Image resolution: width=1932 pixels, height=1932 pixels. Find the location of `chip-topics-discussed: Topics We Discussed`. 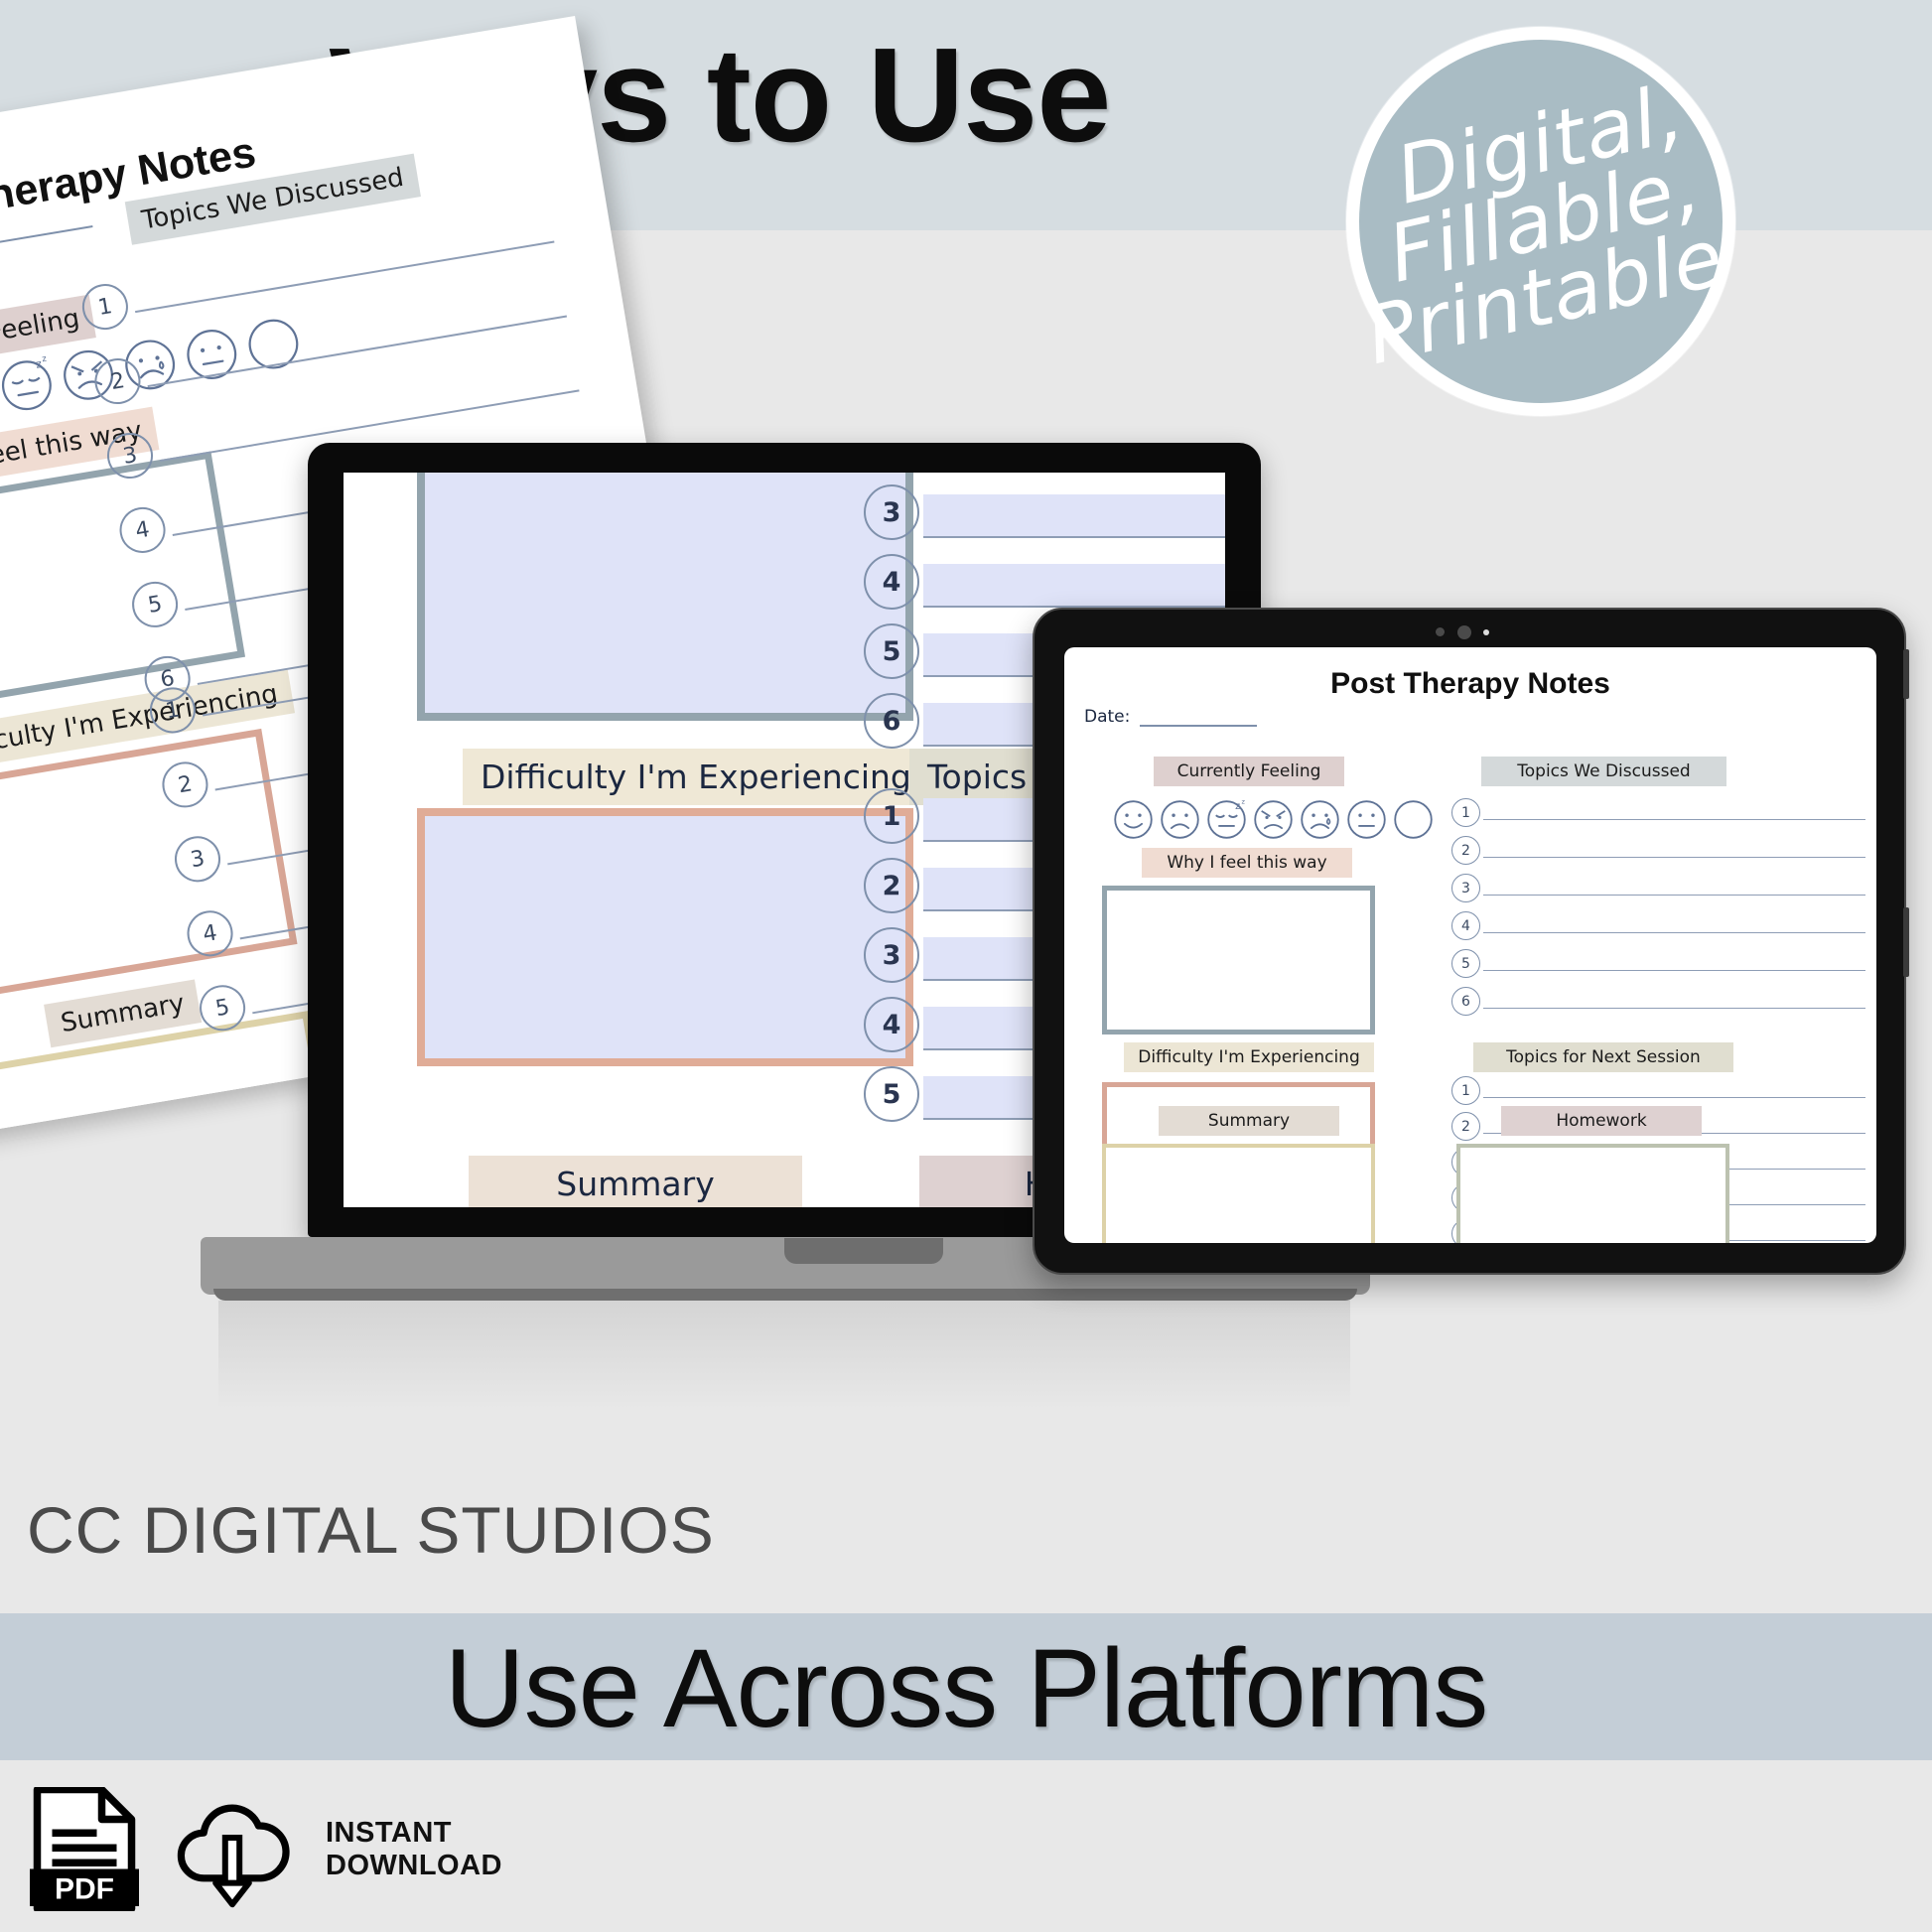

chip-topics-discussed: Topics We Discussed is located at coordinates (1603, 772).